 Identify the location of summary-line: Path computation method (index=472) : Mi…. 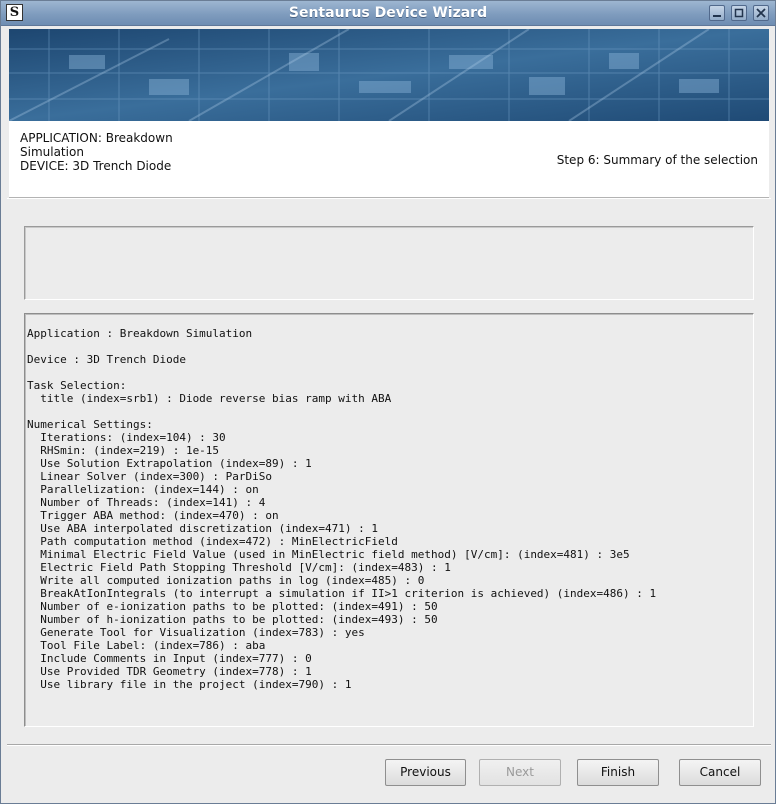
(212, 541).